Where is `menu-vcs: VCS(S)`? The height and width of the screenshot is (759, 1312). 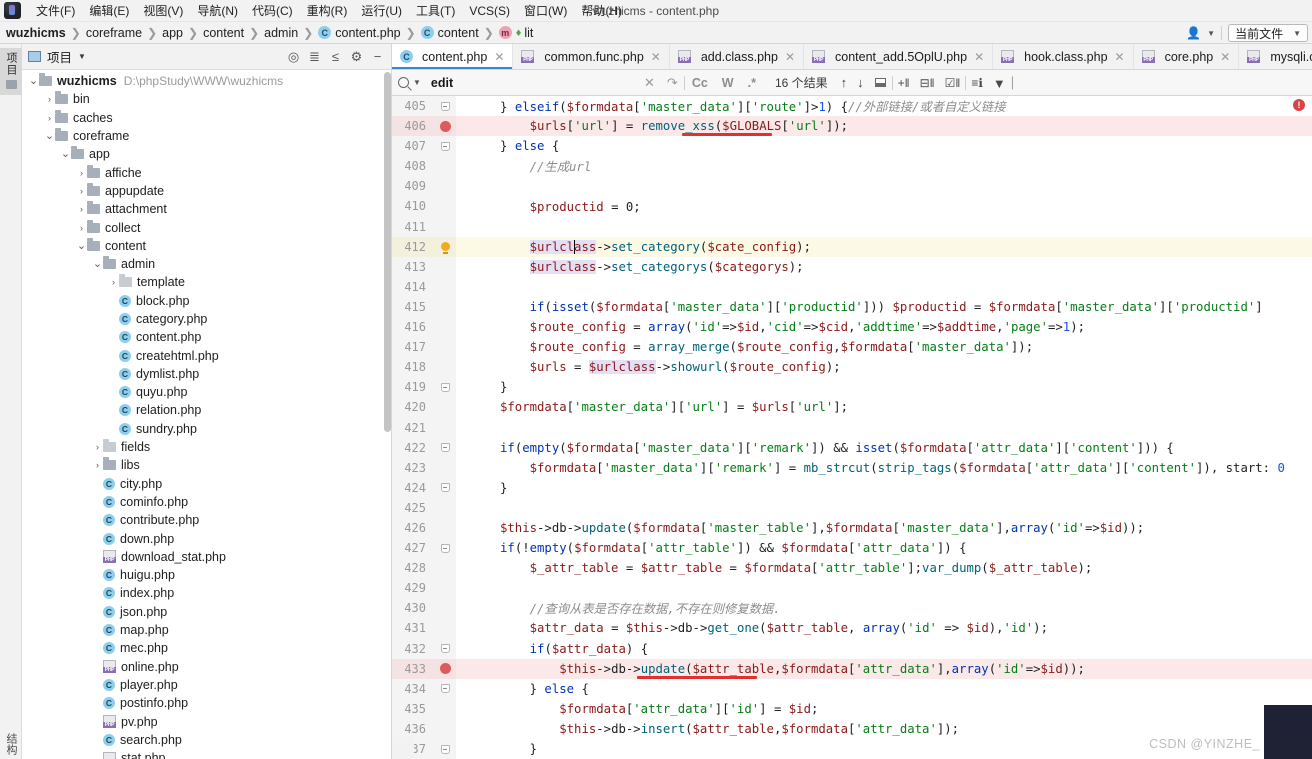 menu-vcs: VCS(S) is located at coordinates (489, 11).